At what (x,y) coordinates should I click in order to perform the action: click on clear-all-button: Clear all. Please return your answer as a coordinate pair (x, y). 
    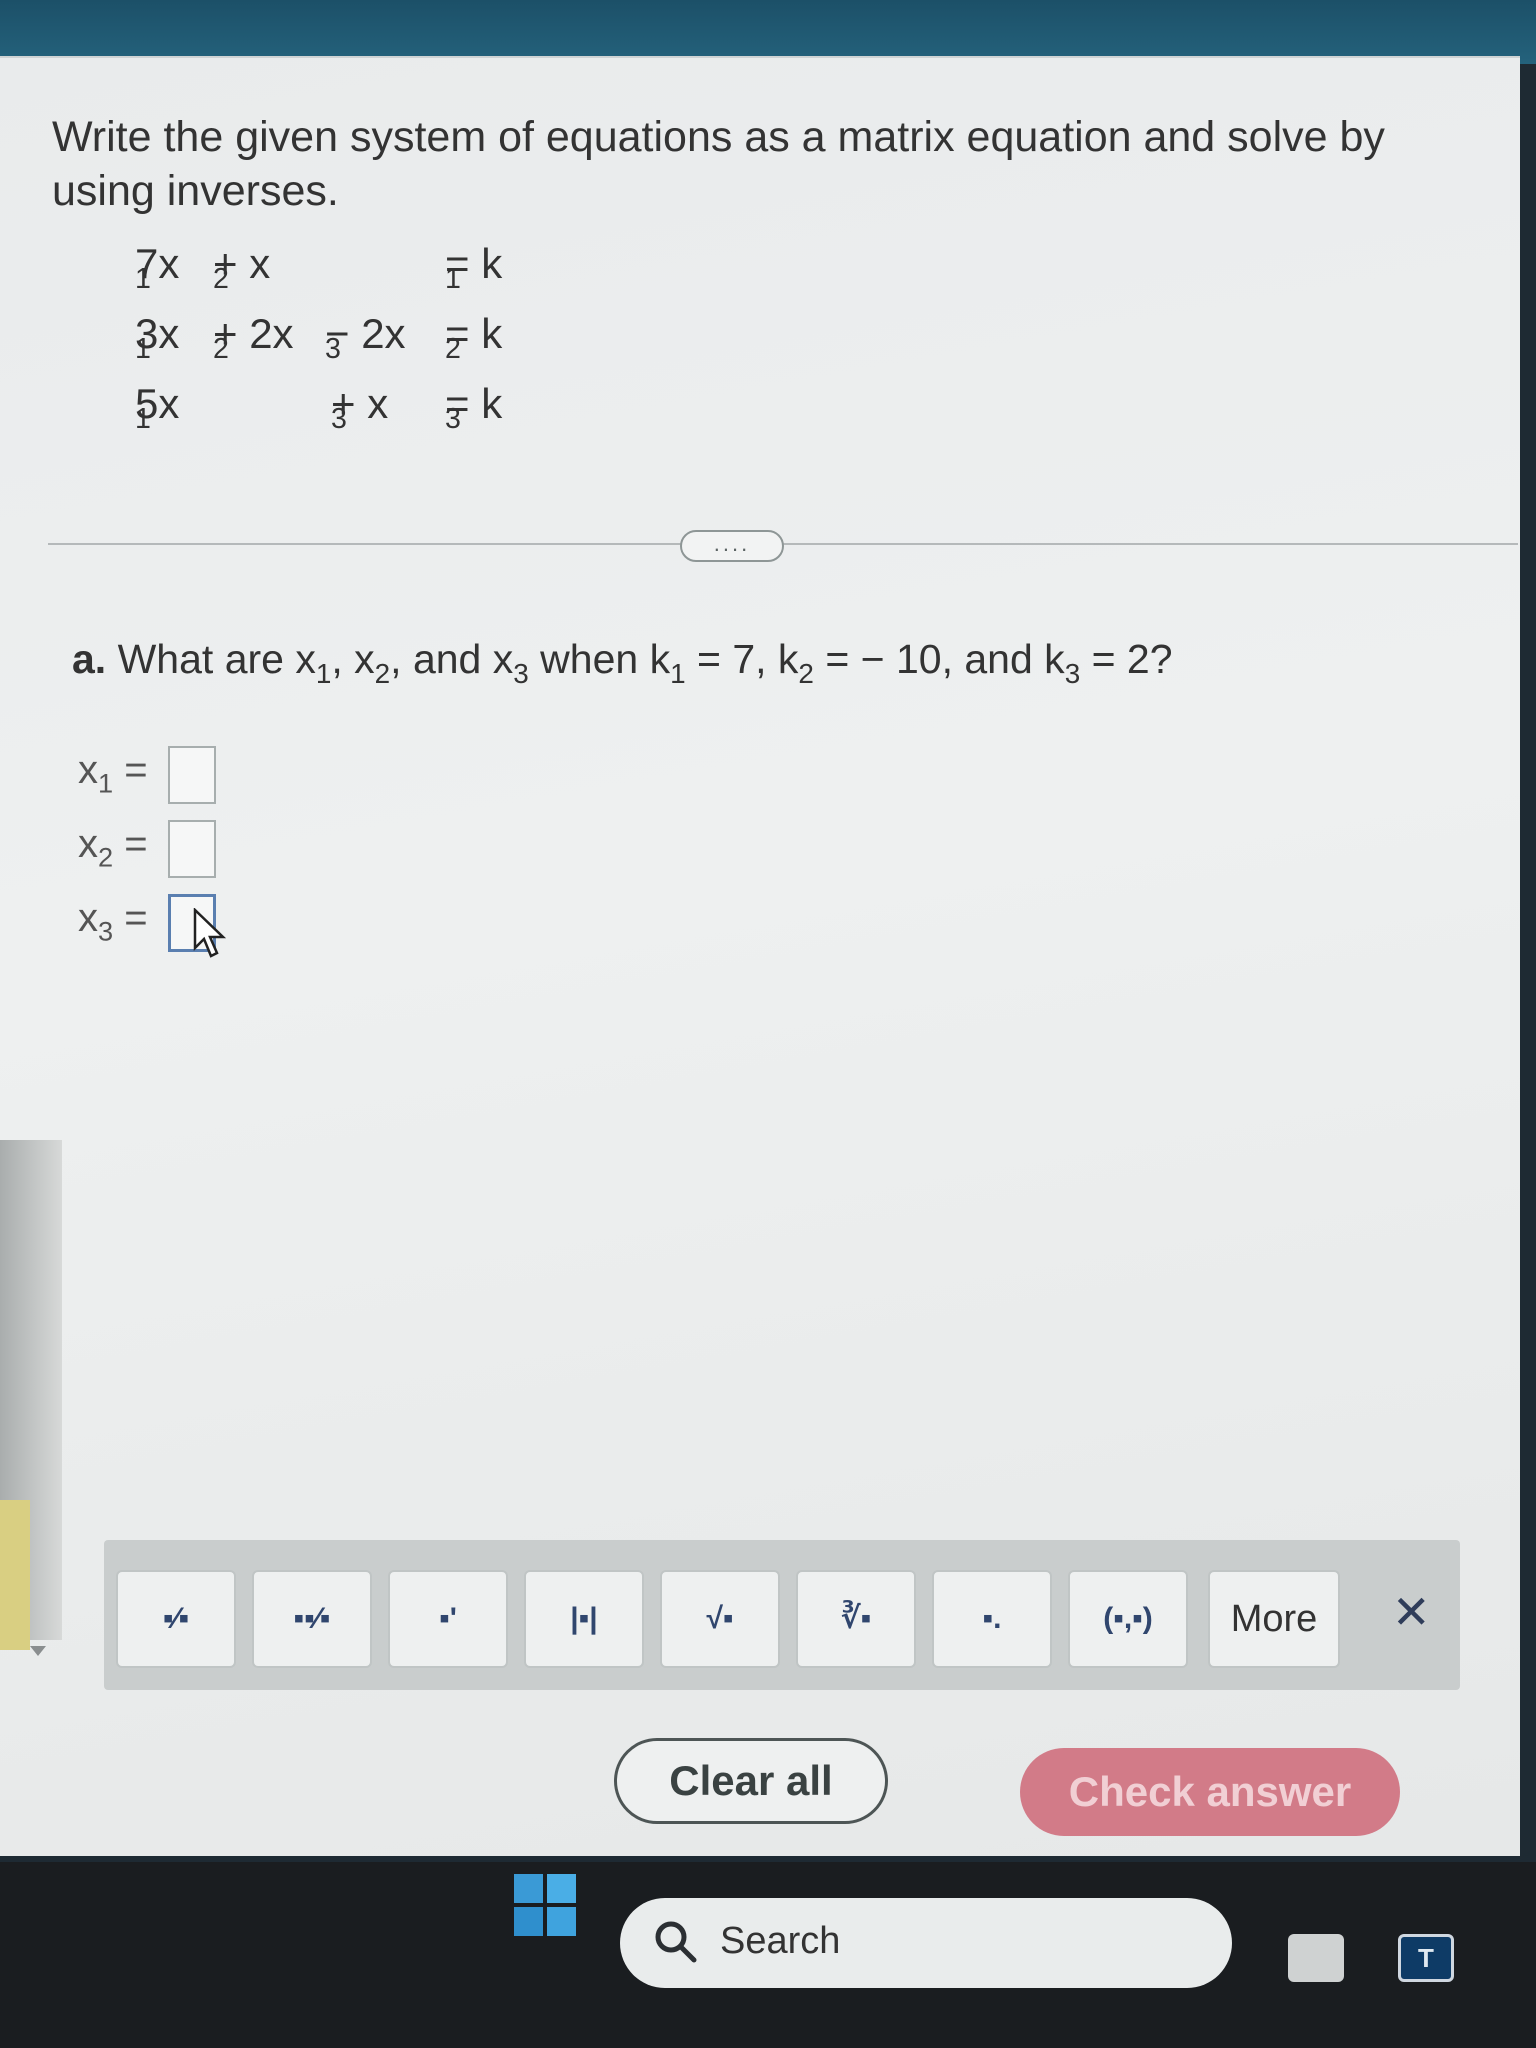
    Looking at the image, I should click on (751, 1781).